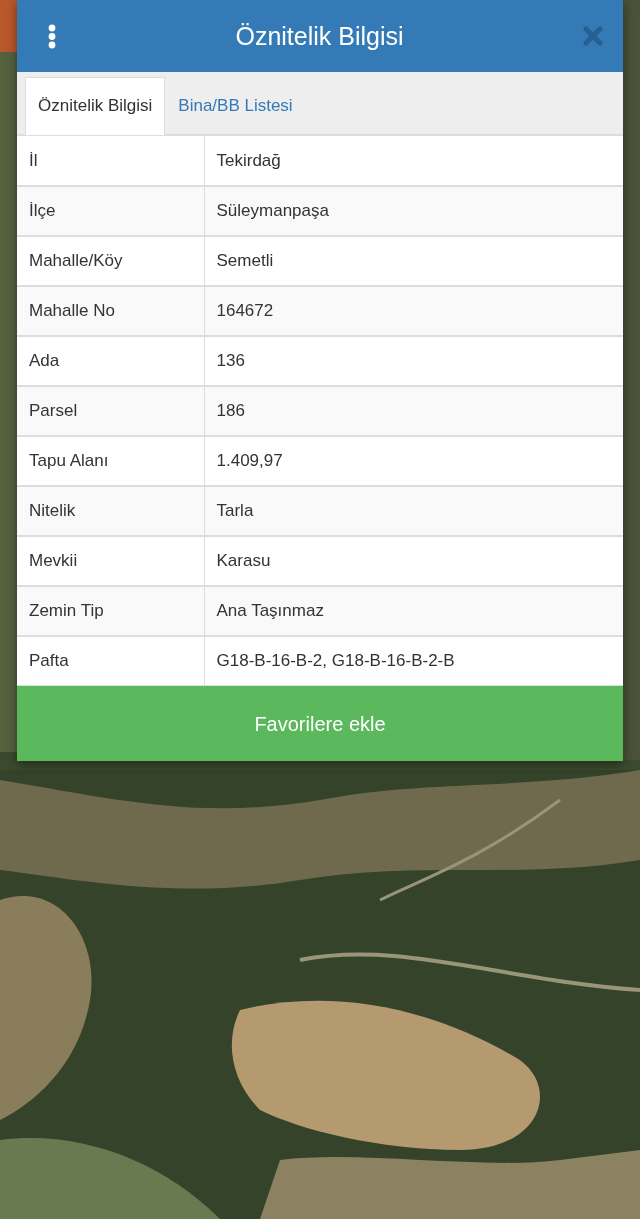  Describe the element at coordinates (413, 410) in the screenshot. I see `attribute-value-cell: 186` at that location.